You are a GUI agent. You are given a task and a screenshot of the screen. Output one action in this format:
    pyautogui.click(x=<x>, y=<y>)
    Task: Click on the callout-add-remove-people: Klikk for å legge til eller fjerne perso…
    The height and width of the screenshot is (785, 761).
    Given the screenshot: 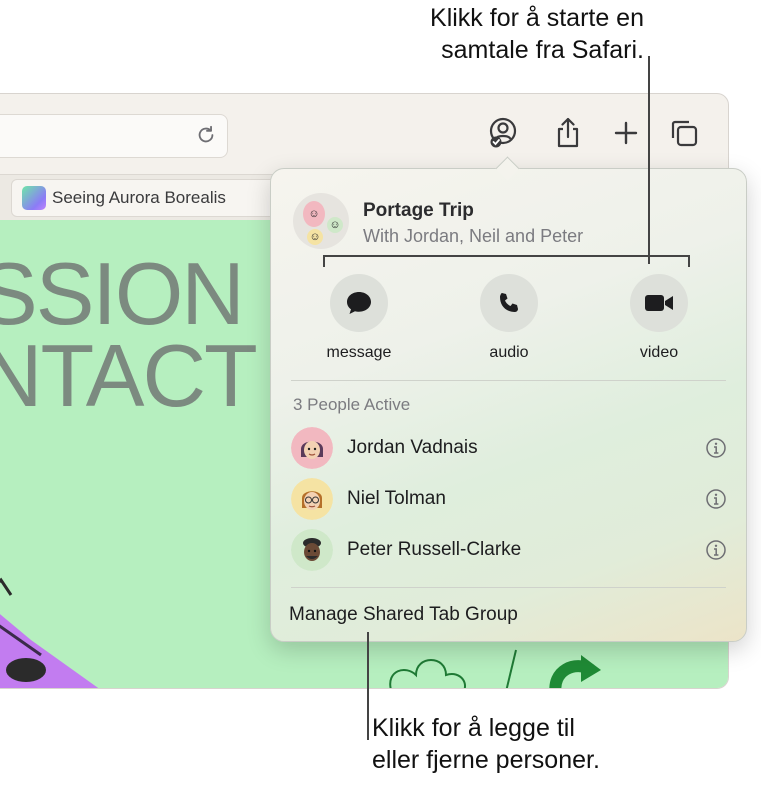 What is the action you would take?
    pyautogui.click(x=542, y=744)
    